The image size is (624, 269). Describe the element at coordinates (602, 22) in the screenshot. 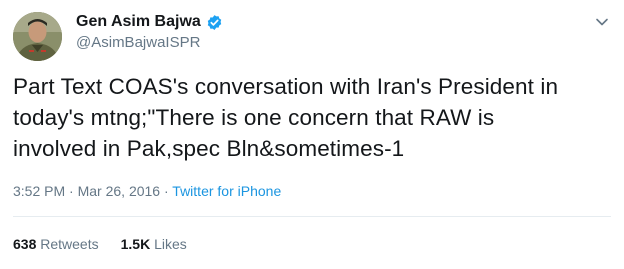

I see `chevron-down-icon` at that location.